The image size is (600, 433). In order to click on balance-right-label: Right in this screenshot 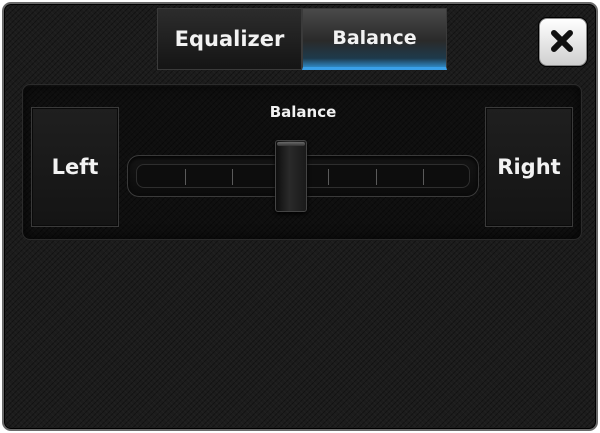, I will do `click(529, 167)`.